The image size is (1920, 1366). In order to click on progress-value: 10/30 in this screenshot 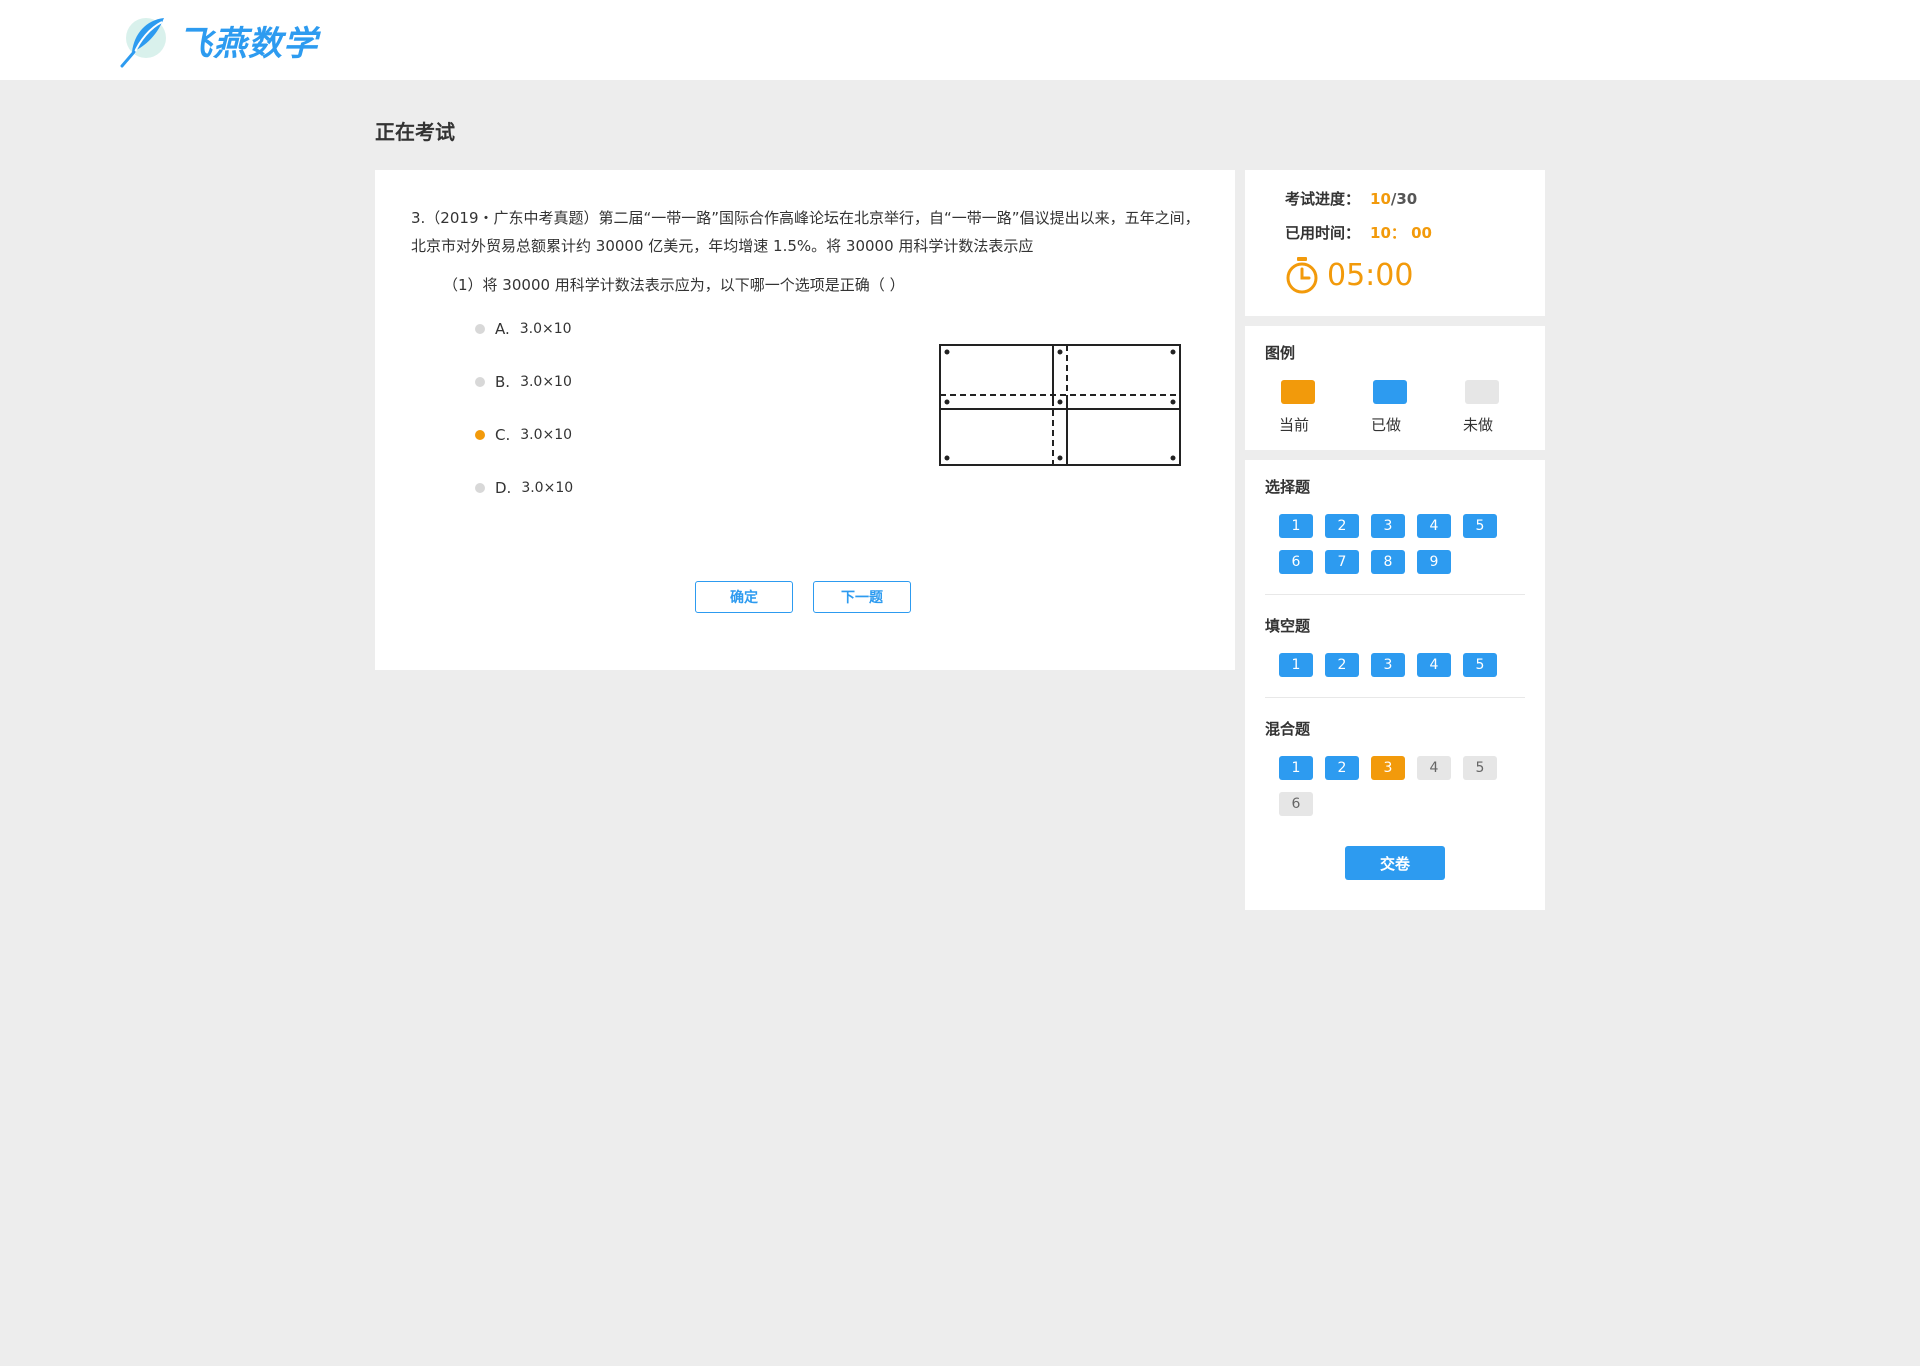, I will do `click(1393, 199)`.